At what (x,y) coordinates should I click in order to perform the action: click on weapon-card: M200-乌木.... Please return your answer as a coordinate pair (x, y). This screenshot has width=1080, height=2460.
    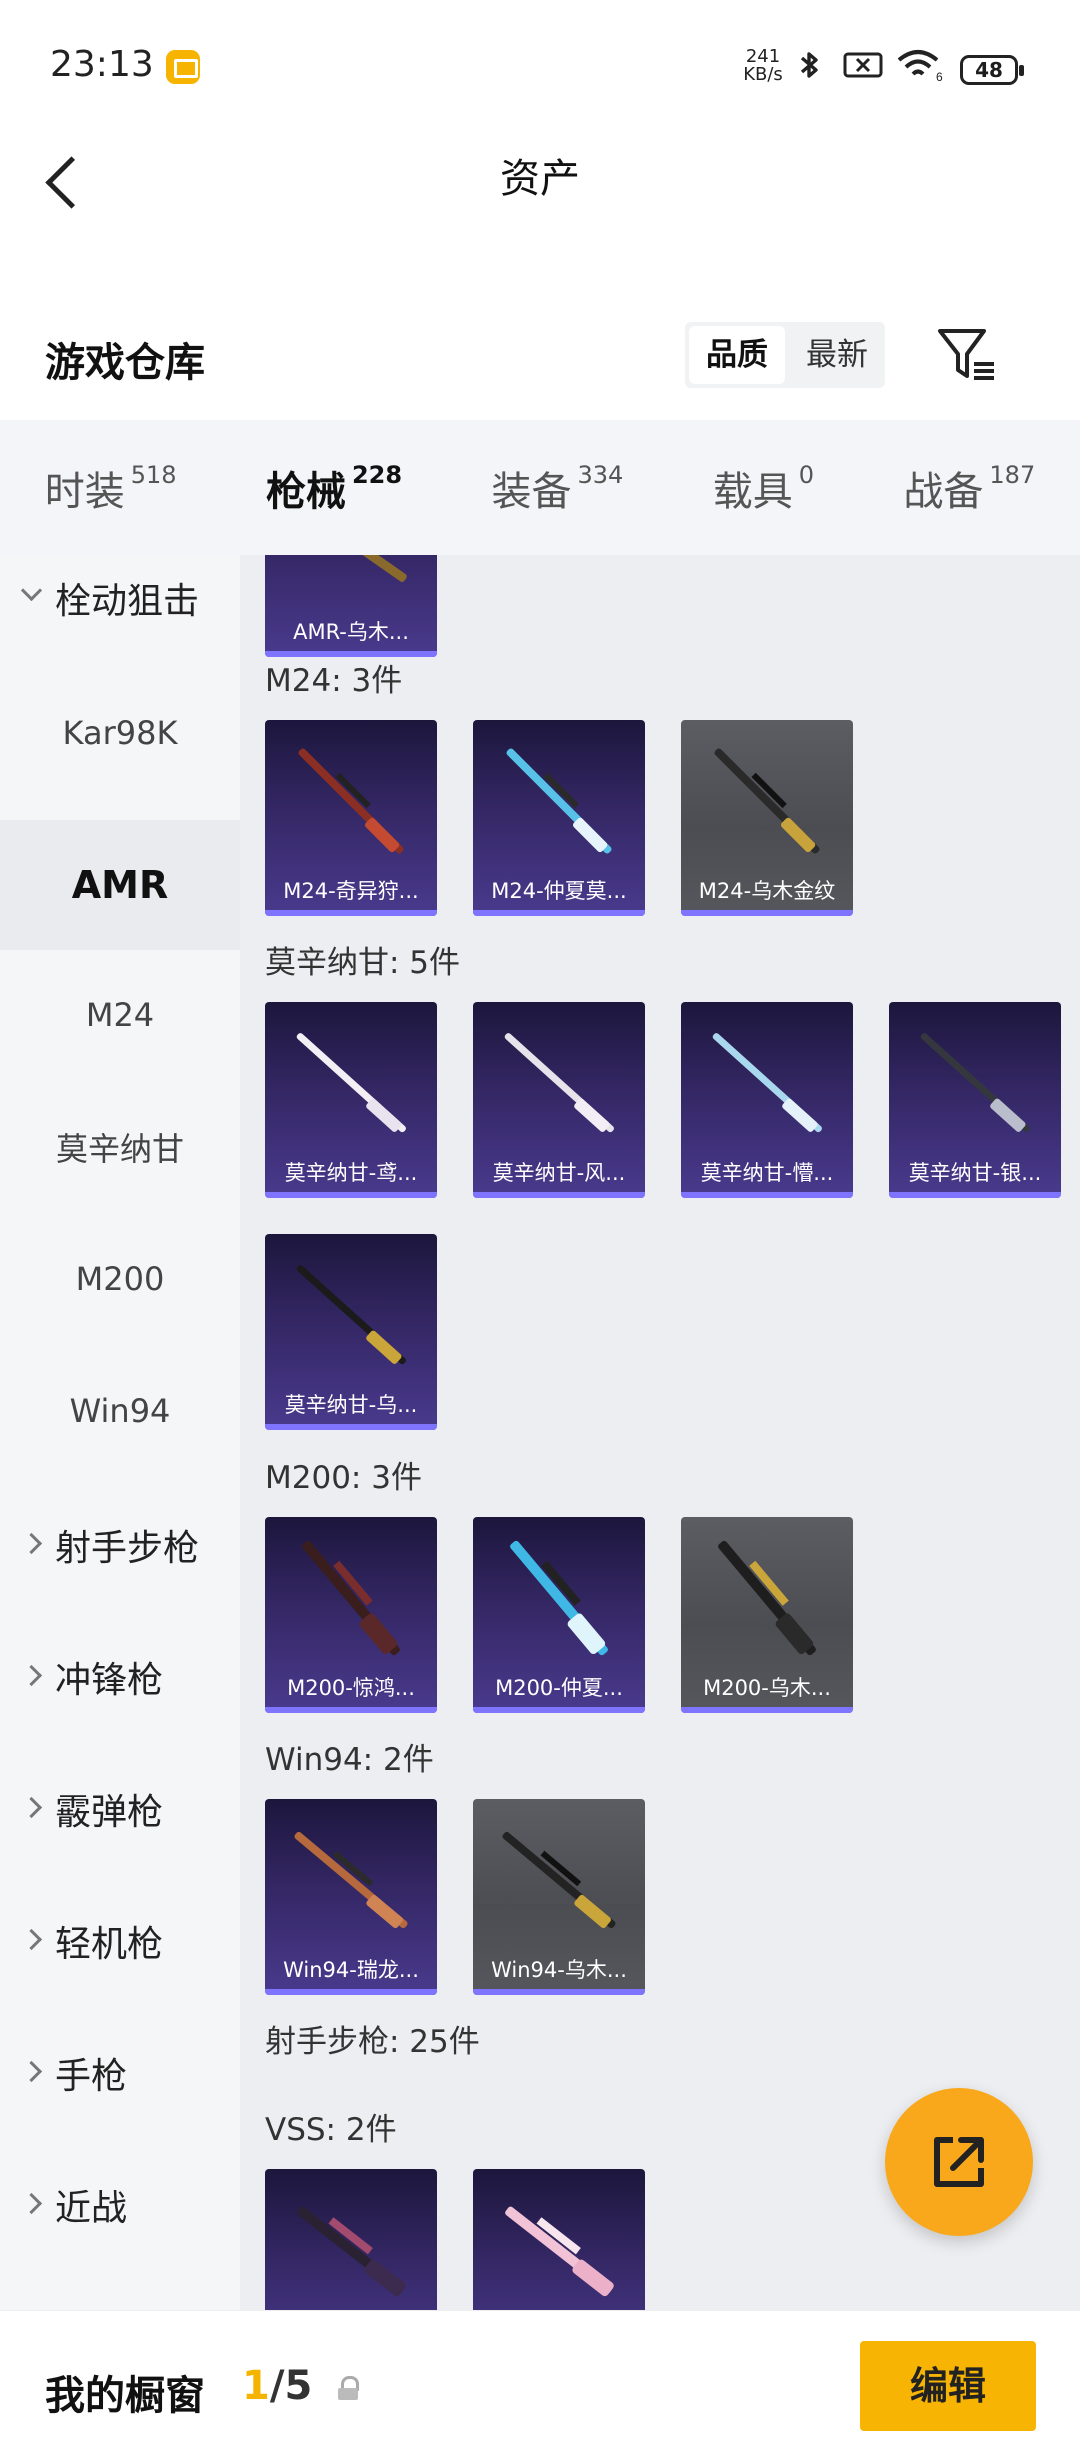
    Looking at the image, I should click on (767, 1615).